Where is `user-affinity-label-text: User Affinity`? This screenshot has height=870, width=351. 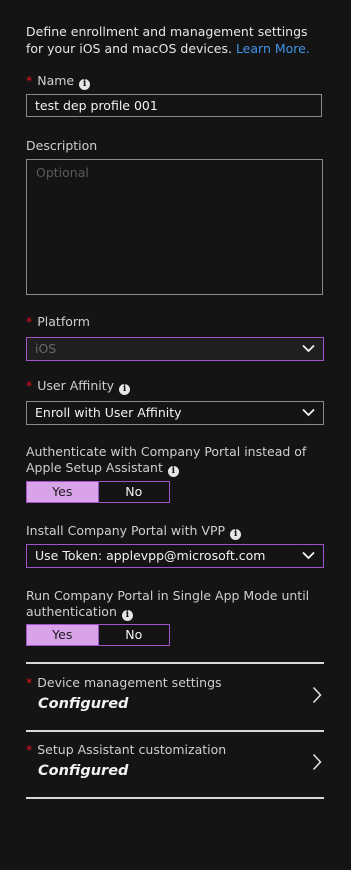
user-affinity-label-text: User Affinity is located at coordinates (76, 385).